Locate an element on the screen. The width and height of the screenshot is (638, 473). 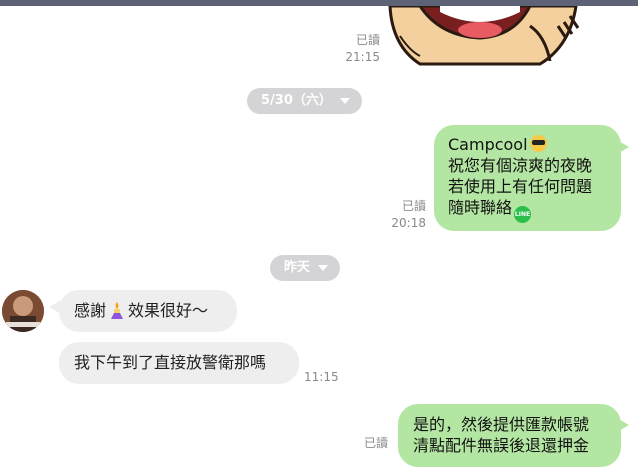
outgoing-message-campcool: Campcool 祝您有個涼爽的夜晚 若使用上有任何問題 隨時聯絡 LINE is located at coordinates (527, 178).